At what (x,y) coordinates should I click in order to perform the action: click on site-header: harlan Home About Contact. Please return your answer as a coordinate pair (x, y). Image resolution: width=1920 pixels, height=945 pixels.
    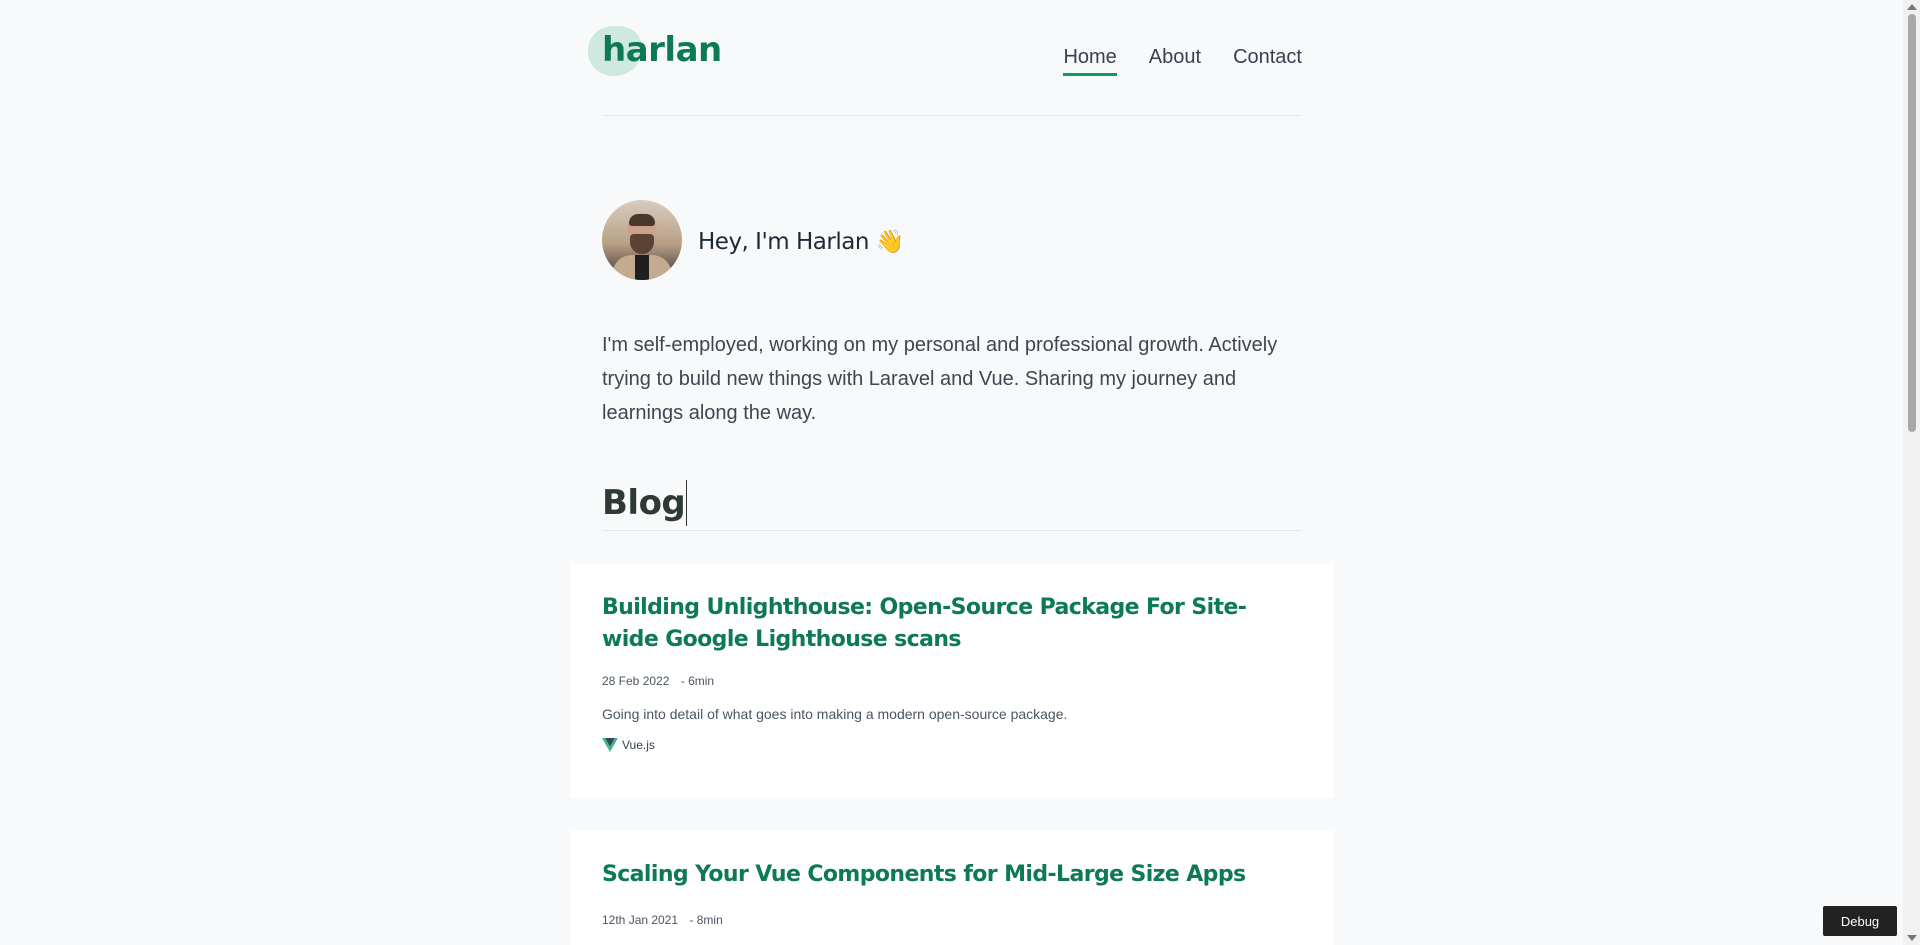
    Looking at the image, I should click on (945, 58).